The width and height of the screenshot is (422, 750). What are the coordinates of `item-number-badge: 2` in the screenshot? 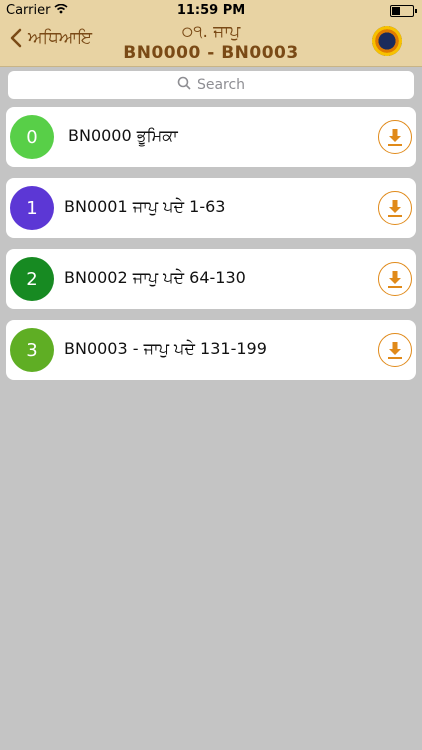 It's located at (32, 279).